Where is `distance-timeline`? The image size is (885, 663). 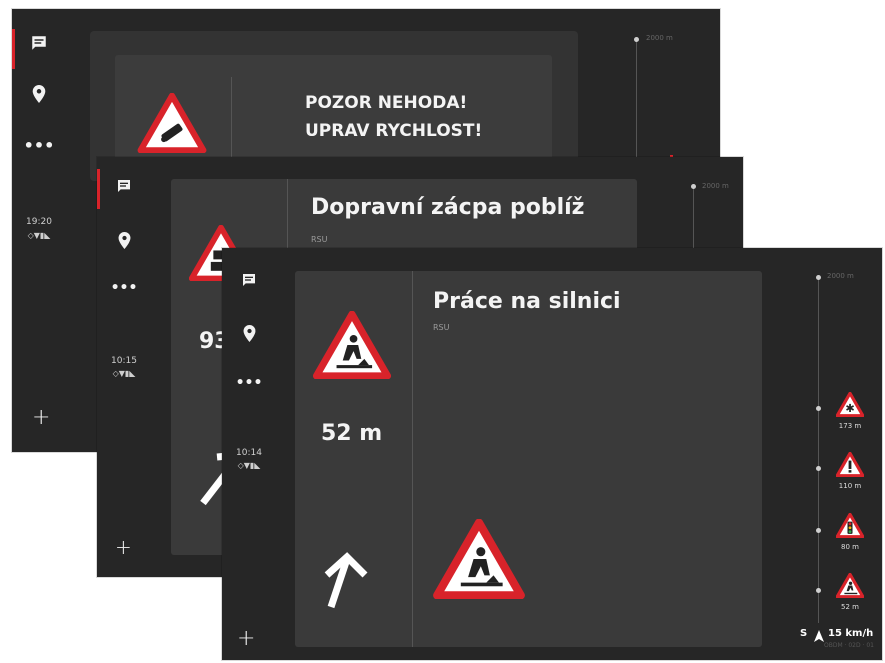 distance-timeline is located at coordinates (818, 450).